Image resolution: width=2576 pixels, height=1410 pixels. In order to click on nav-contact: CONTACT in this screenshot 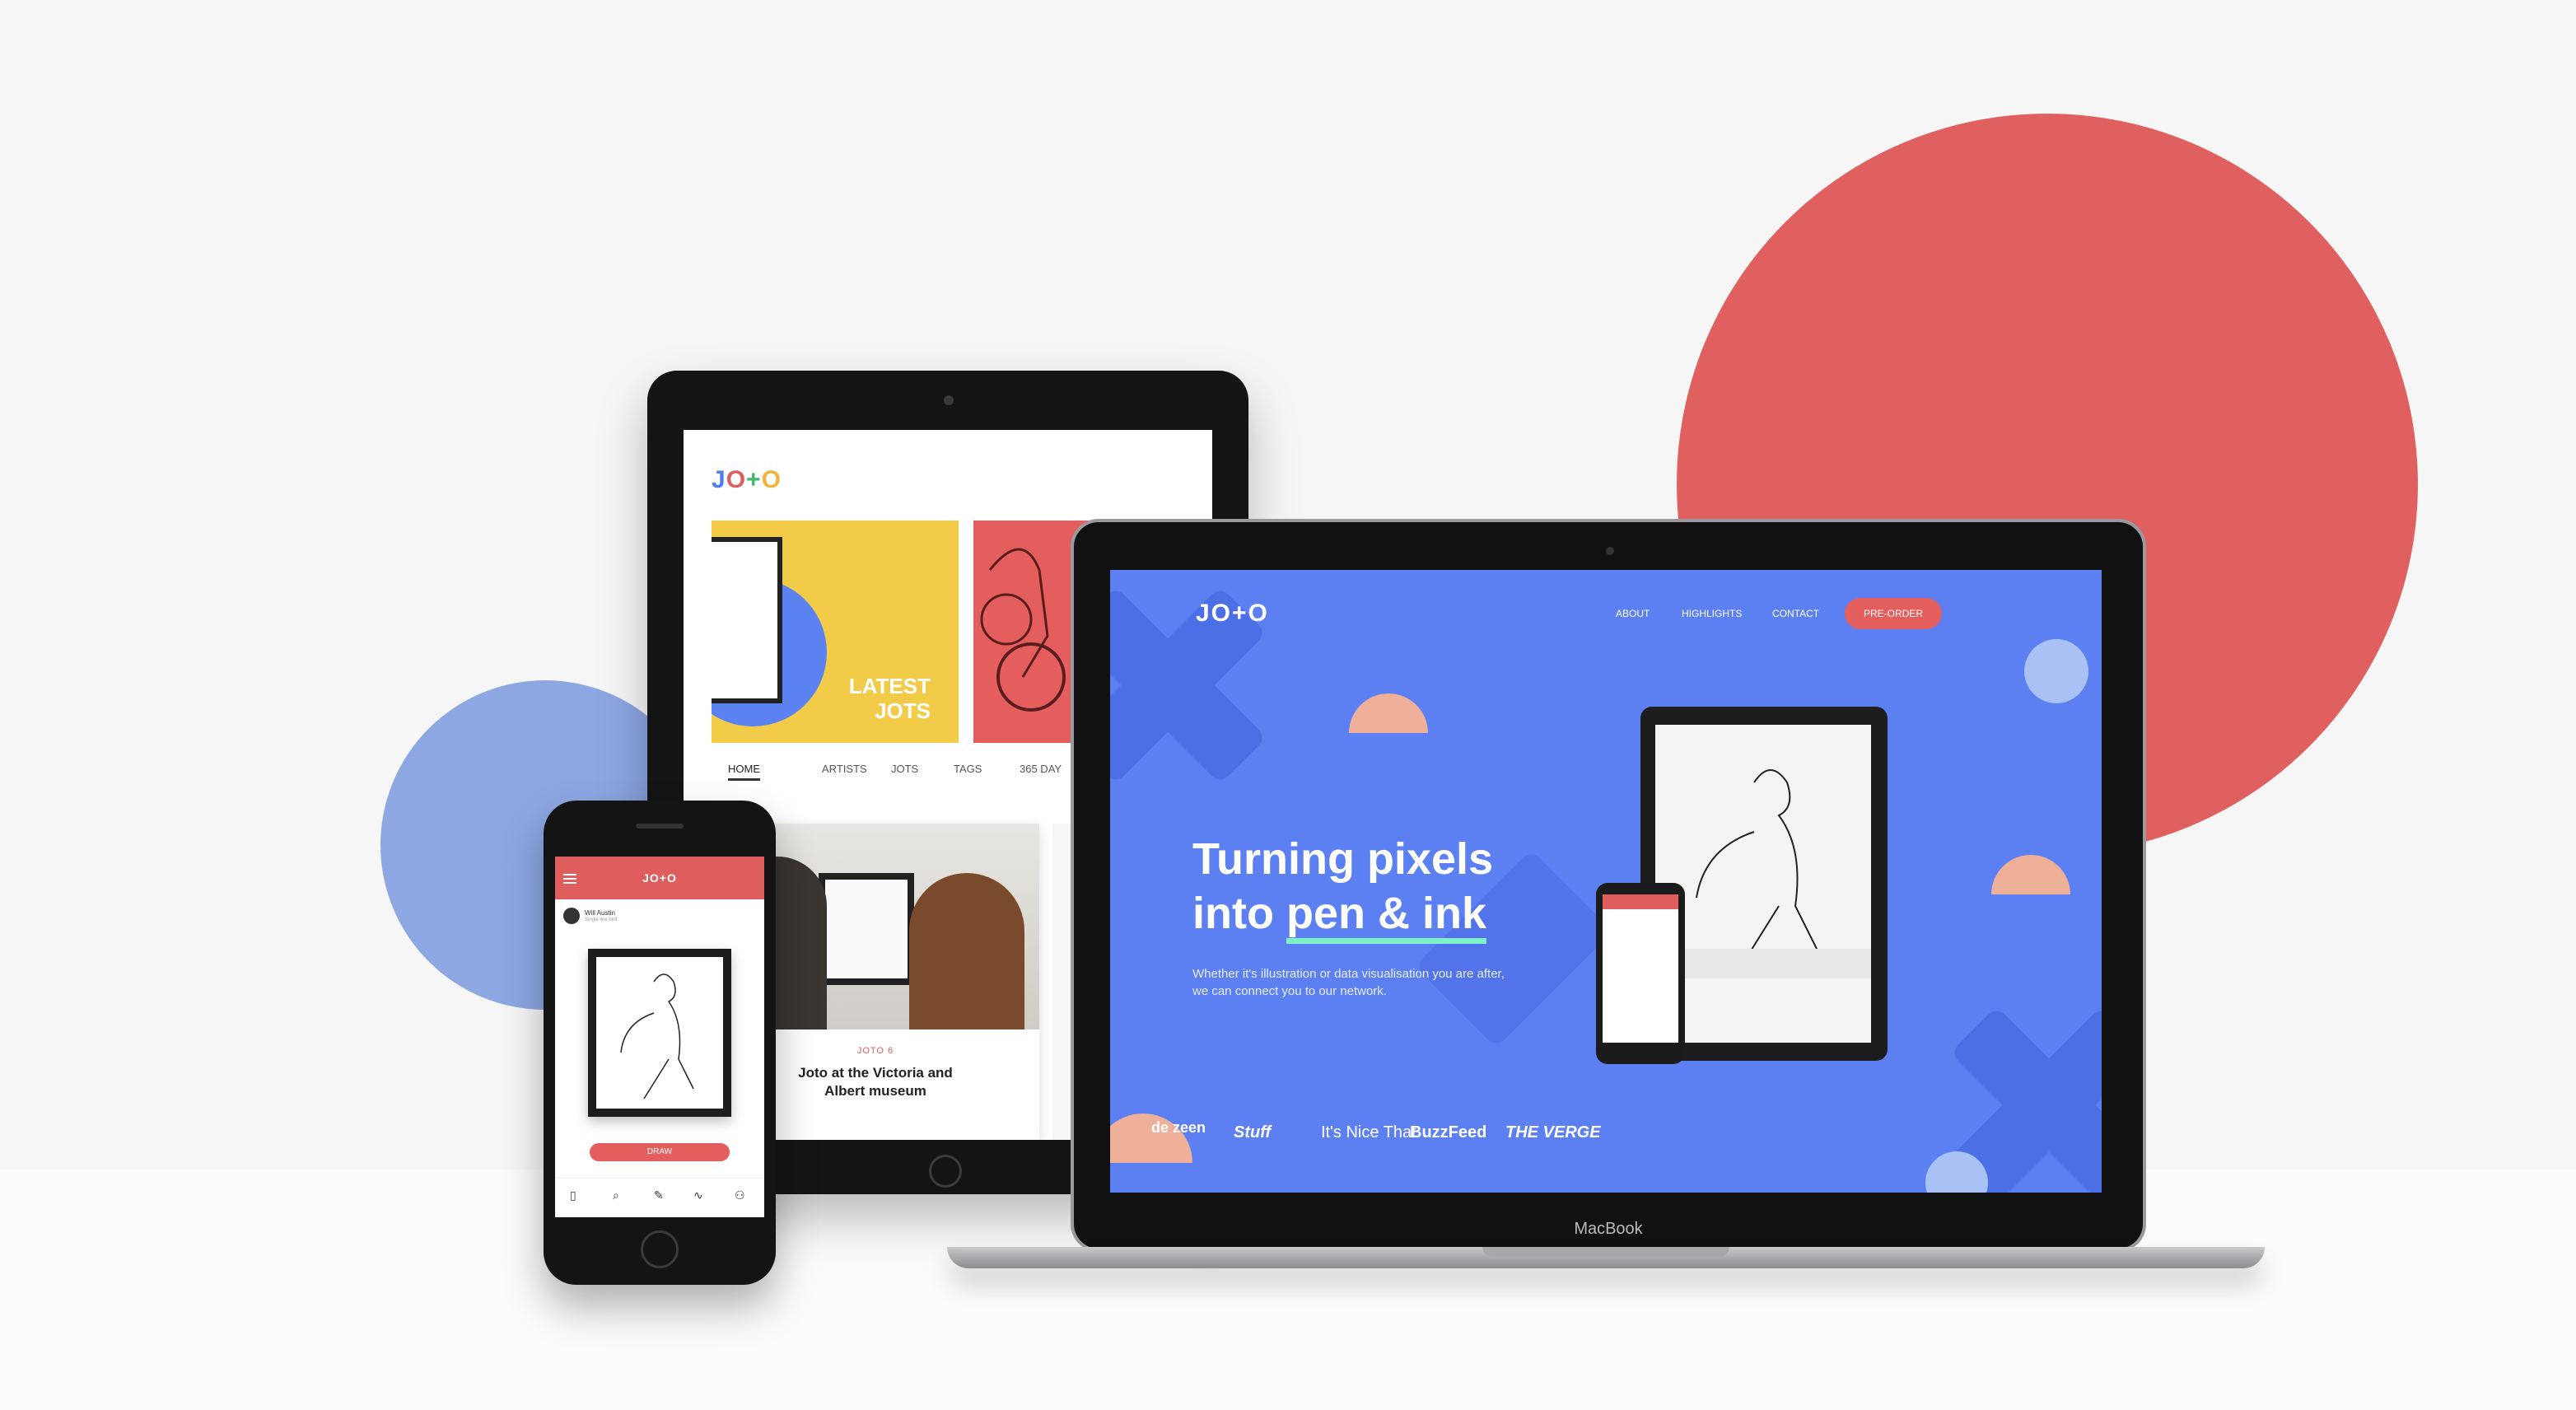, I will do `click(1795, 613)`.